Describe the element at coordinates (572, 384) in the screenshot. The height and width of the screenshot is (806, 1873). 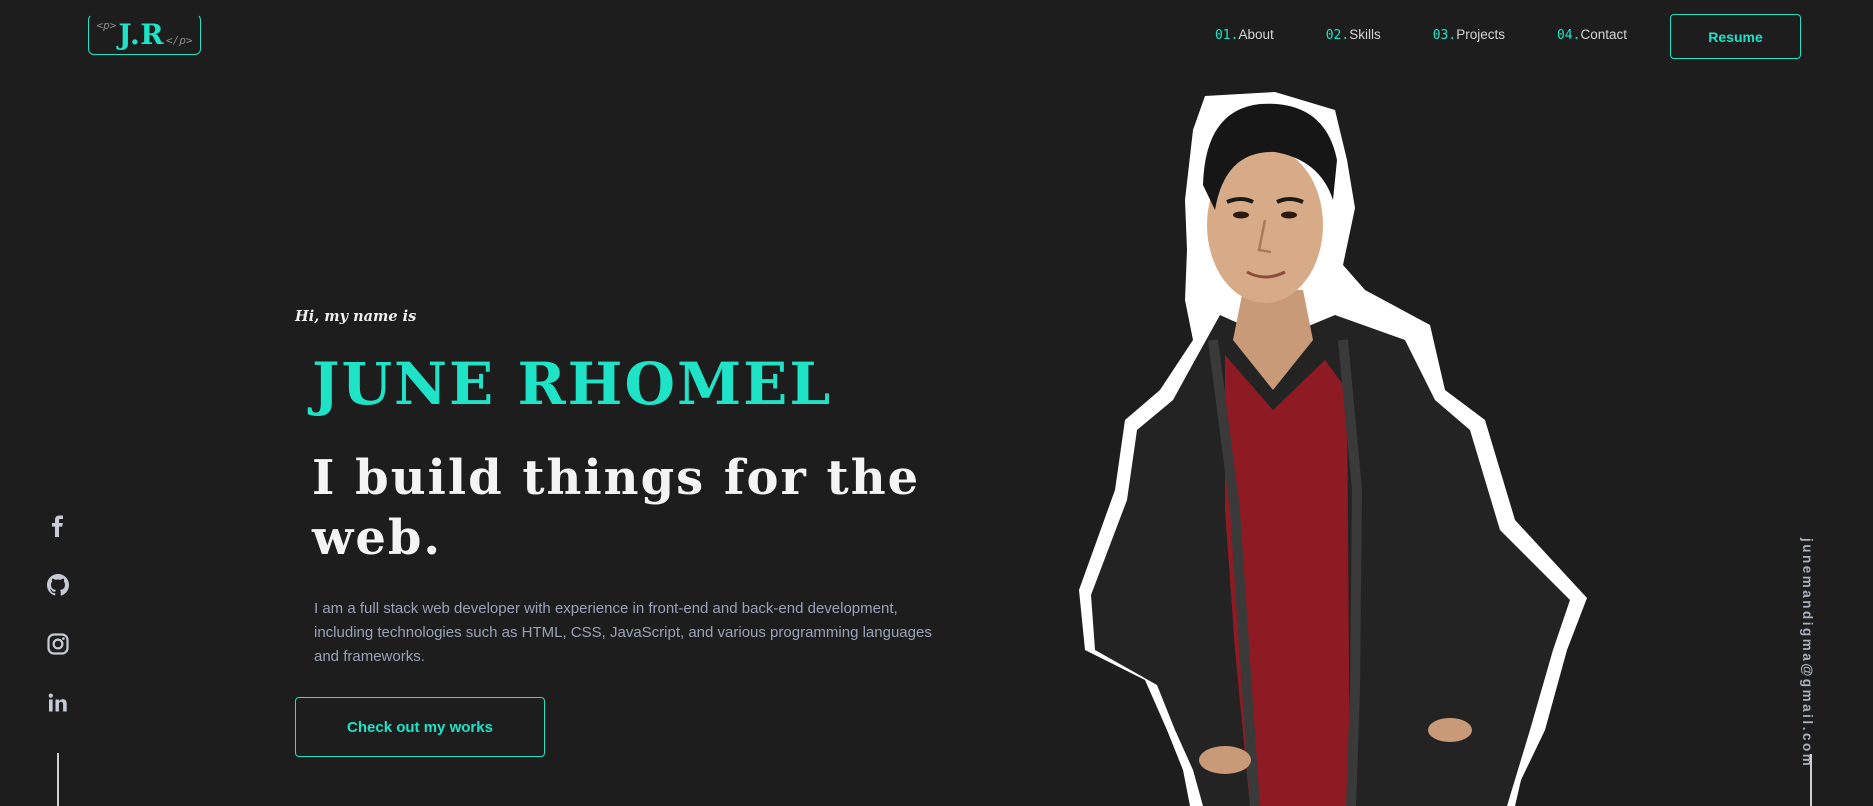
I see `hero-name: JUNE RHOMEL` at that location.